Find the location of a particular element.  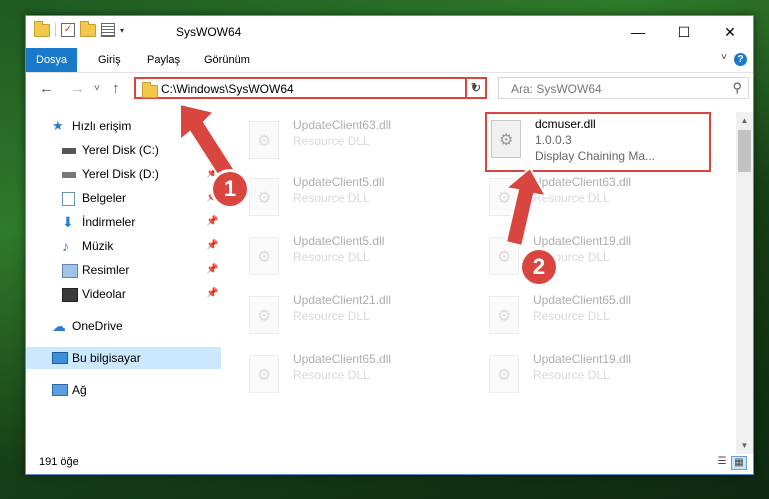

refresh-button: ↻ is located at coordinates (476, 88).